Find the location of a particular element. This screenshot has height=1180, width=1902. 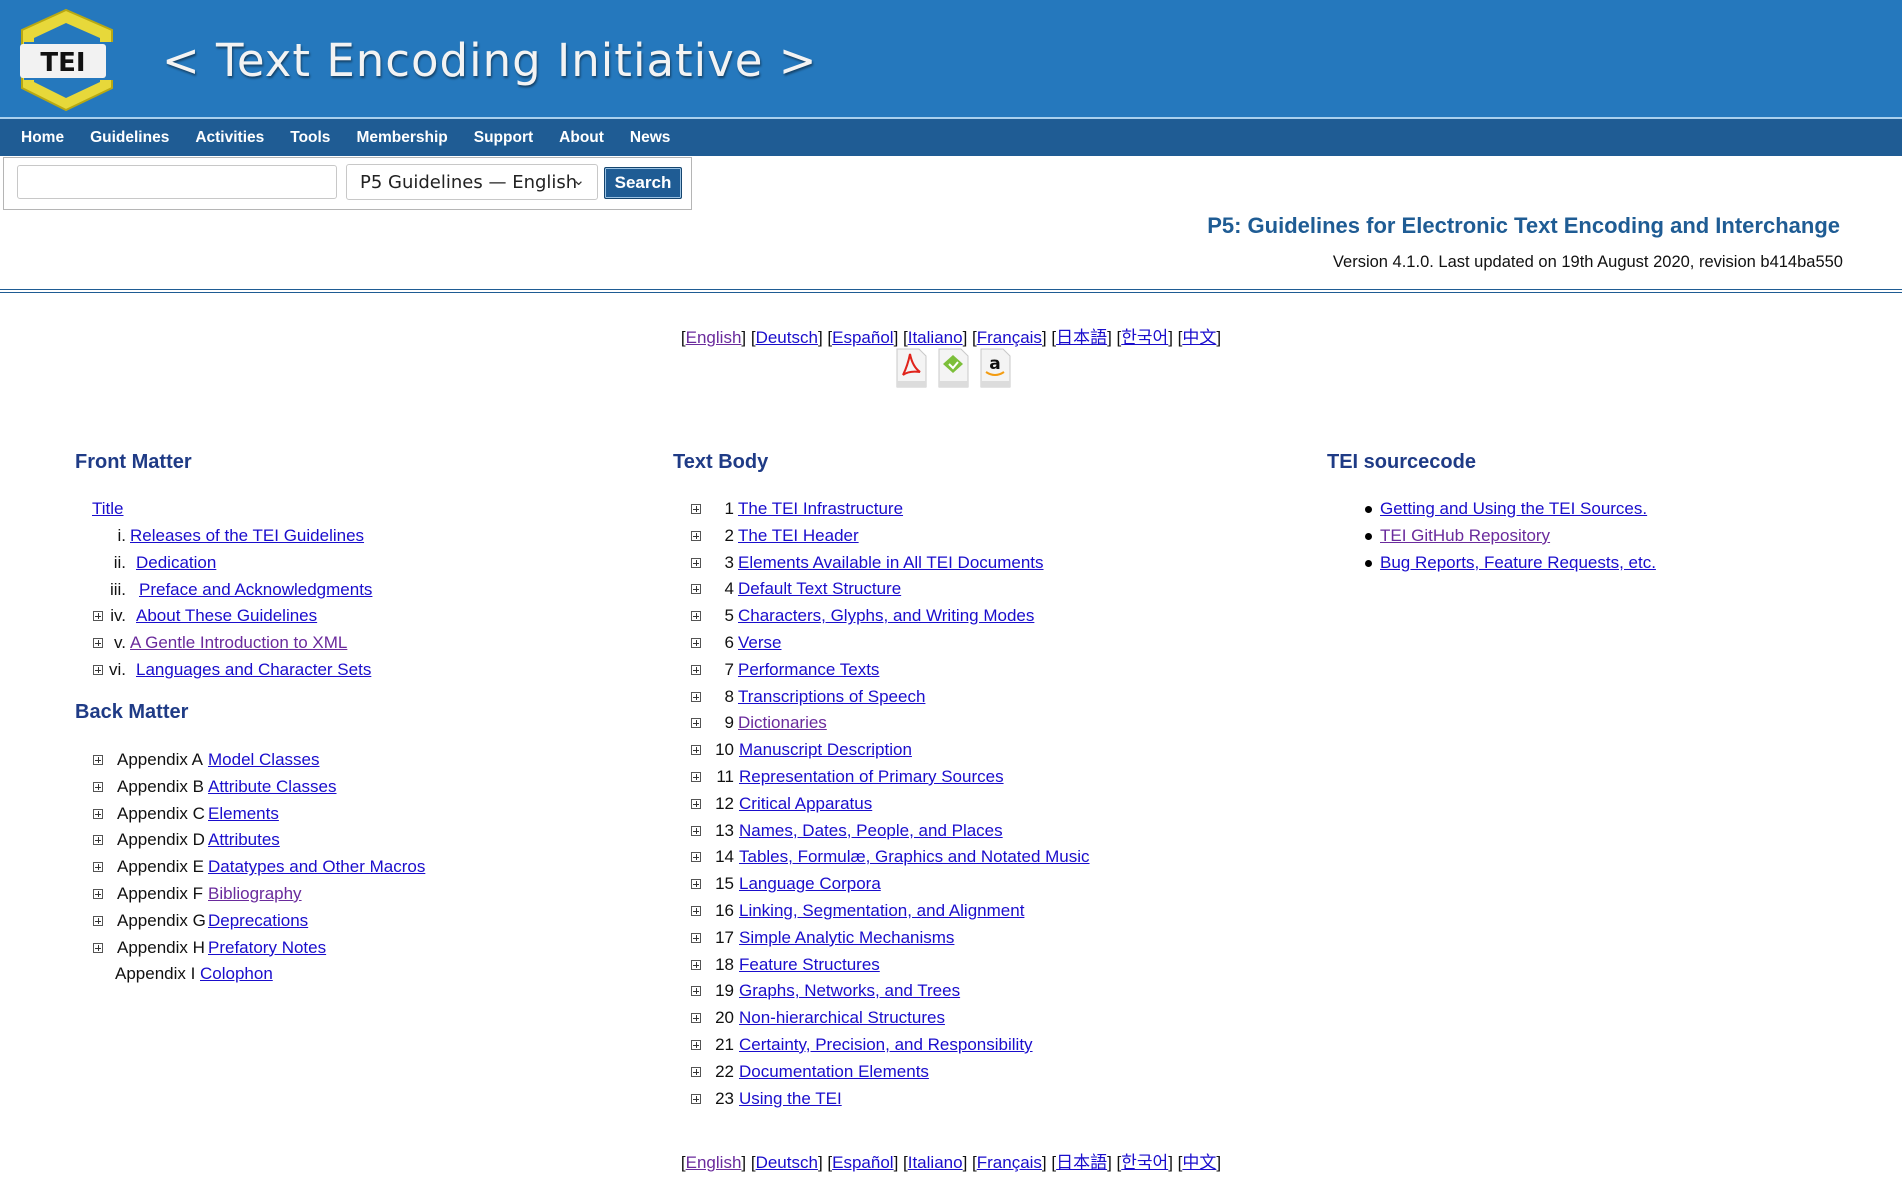

chapter-link: Characters, Glyphs, and Writing Modes is located at coordinates (886, 616).